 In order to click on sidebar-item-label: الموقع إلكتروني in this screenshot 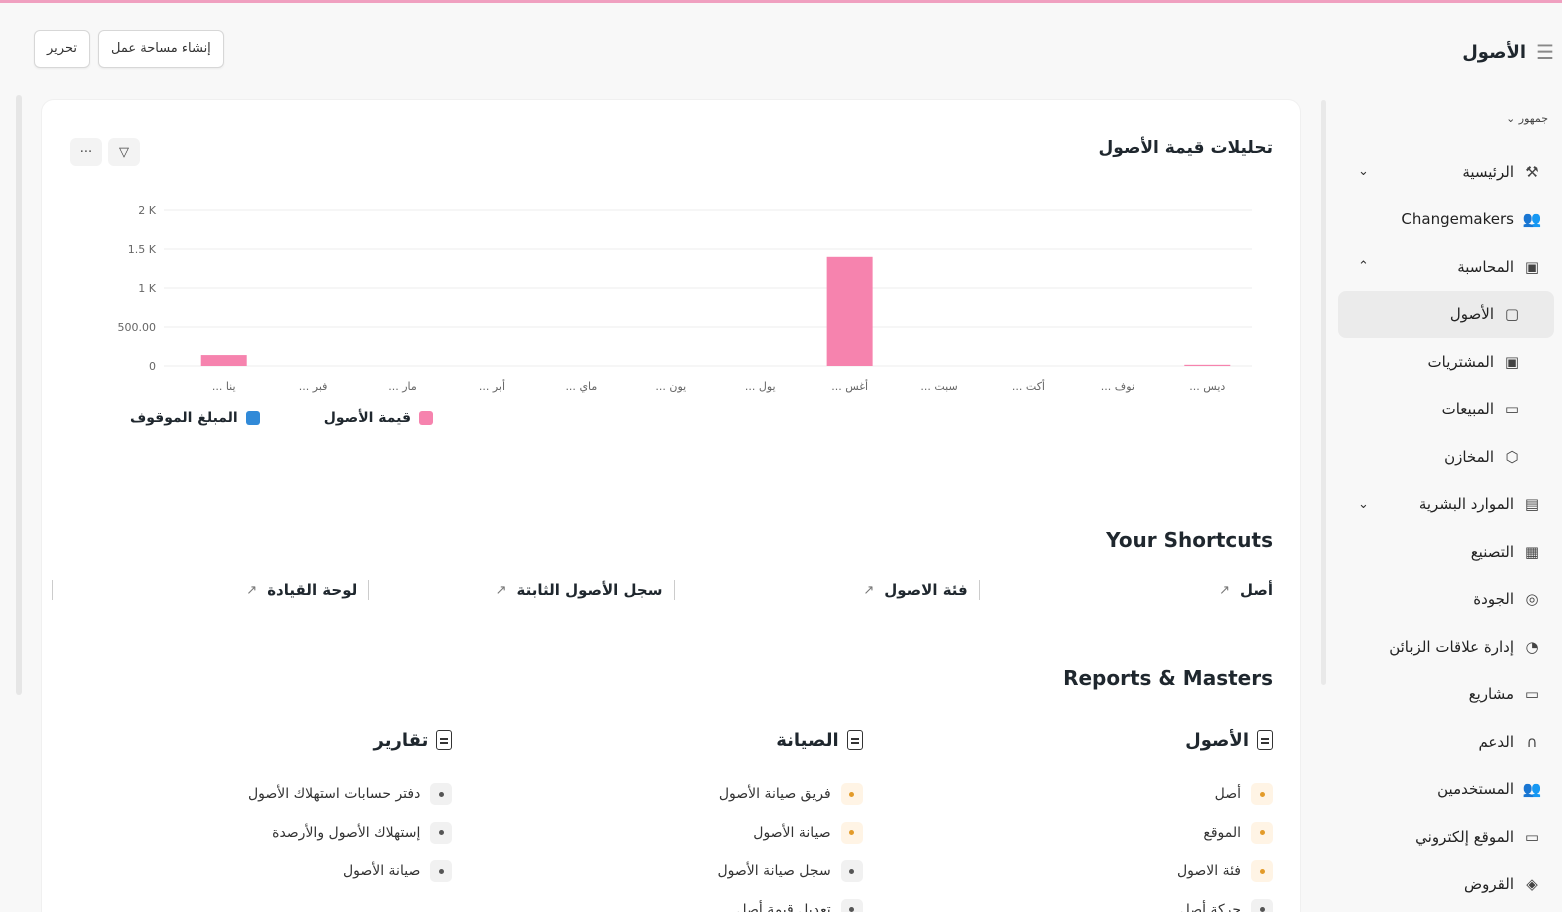, I will do `click(1464, 836)`.